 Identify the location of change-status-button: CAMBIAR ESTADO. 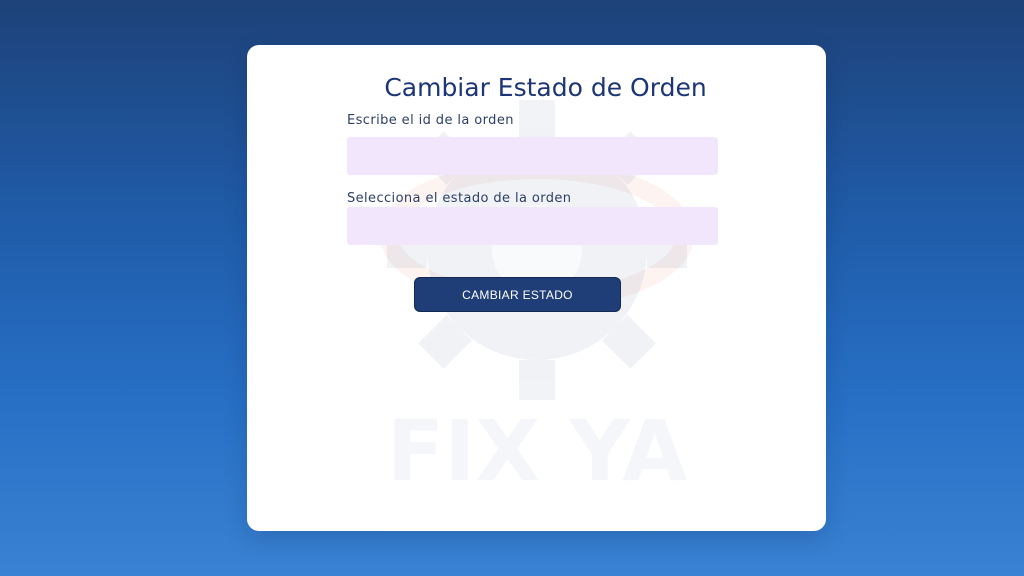
(517, 294).